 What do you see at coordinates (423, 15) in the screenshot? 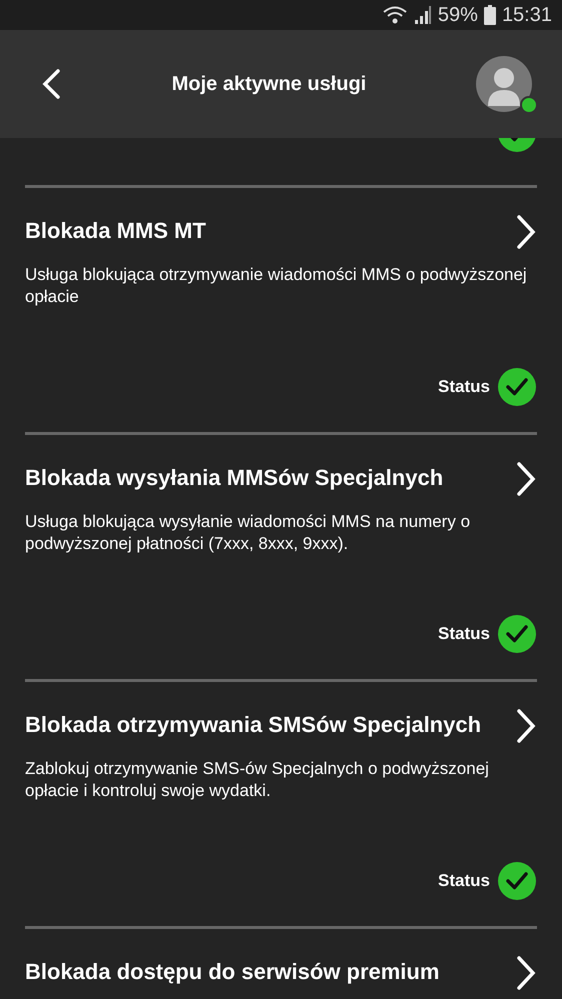
I see `signal-icon` at bounding box center [423, 15].